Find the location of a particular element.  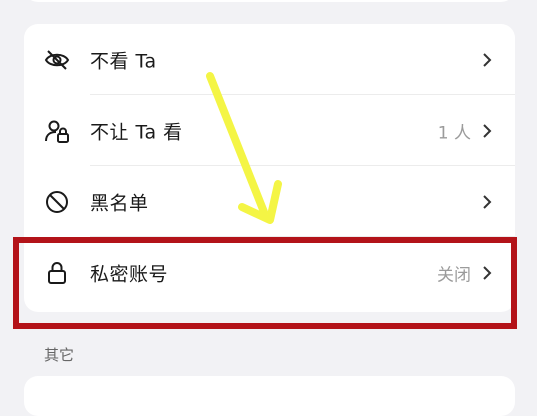

block-icon is located at coordinates (57, 201).